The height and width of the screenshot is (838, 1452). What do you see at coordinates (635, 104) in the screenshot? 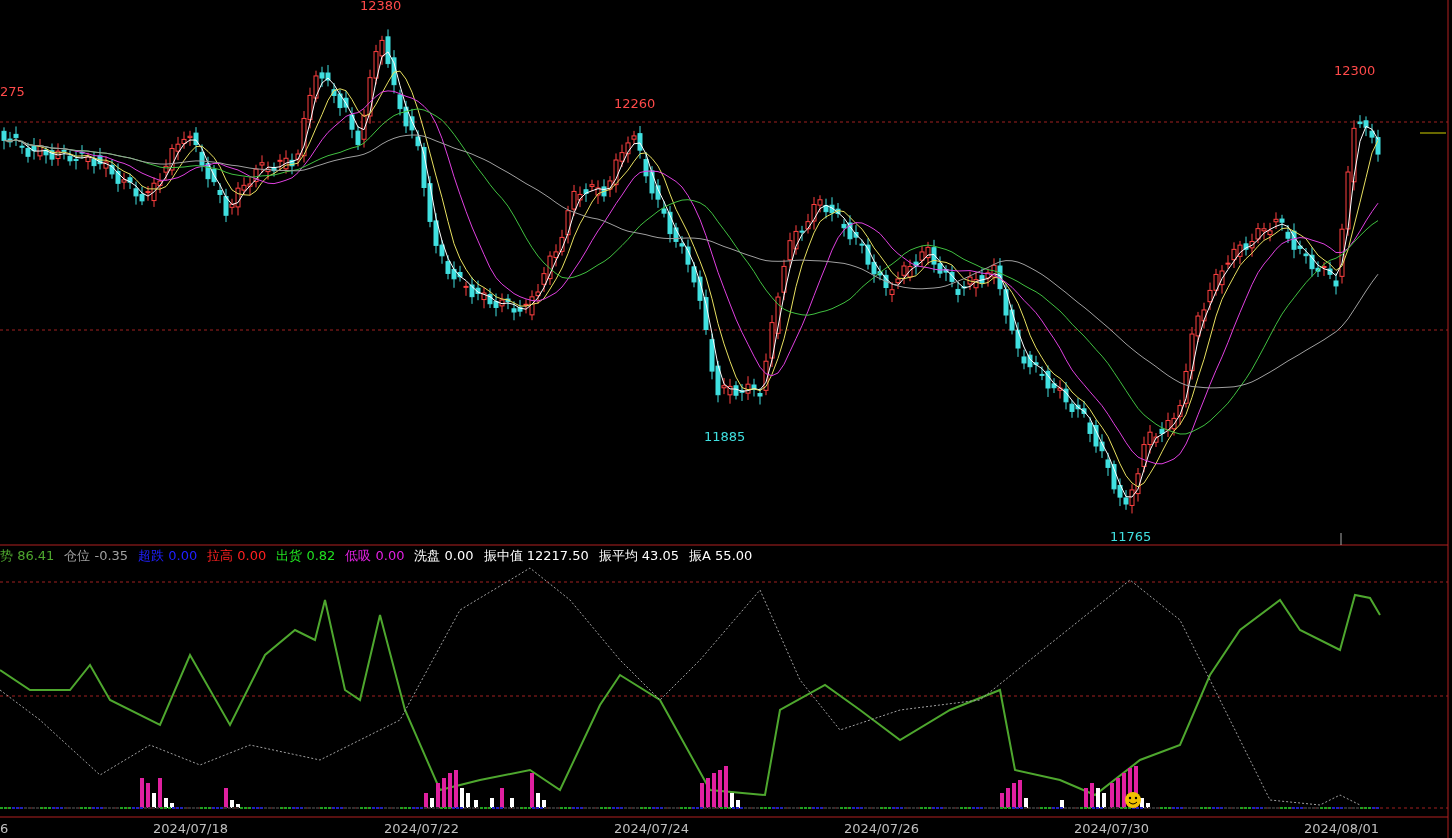
I see `price-extreme-label: 12260` at bounding box center [635, 104].